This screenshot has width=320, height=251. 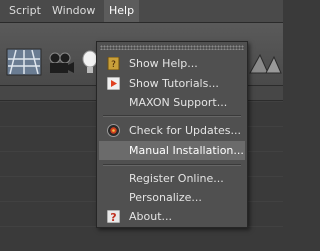 I want to click on tool-icon, so click(x=265, y=64).